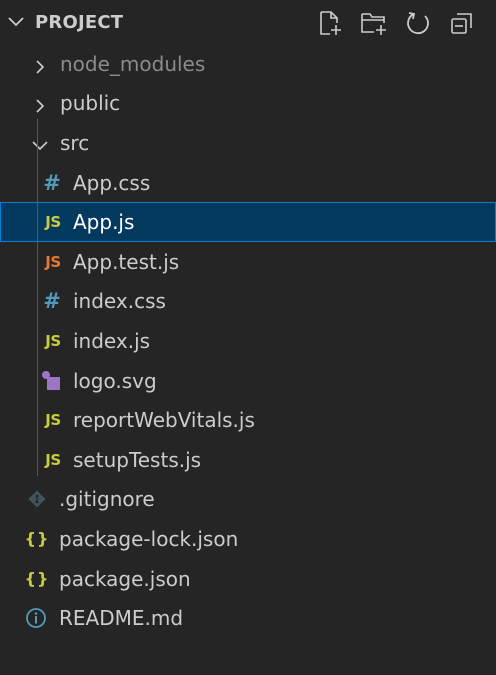 Image resolution: width=496 pixels, height=675 pixels. What do you see at coordinates (248, 64) in the screenshot?
I see `folder-node-modules: node_modules` at bounding box center [248, 64].